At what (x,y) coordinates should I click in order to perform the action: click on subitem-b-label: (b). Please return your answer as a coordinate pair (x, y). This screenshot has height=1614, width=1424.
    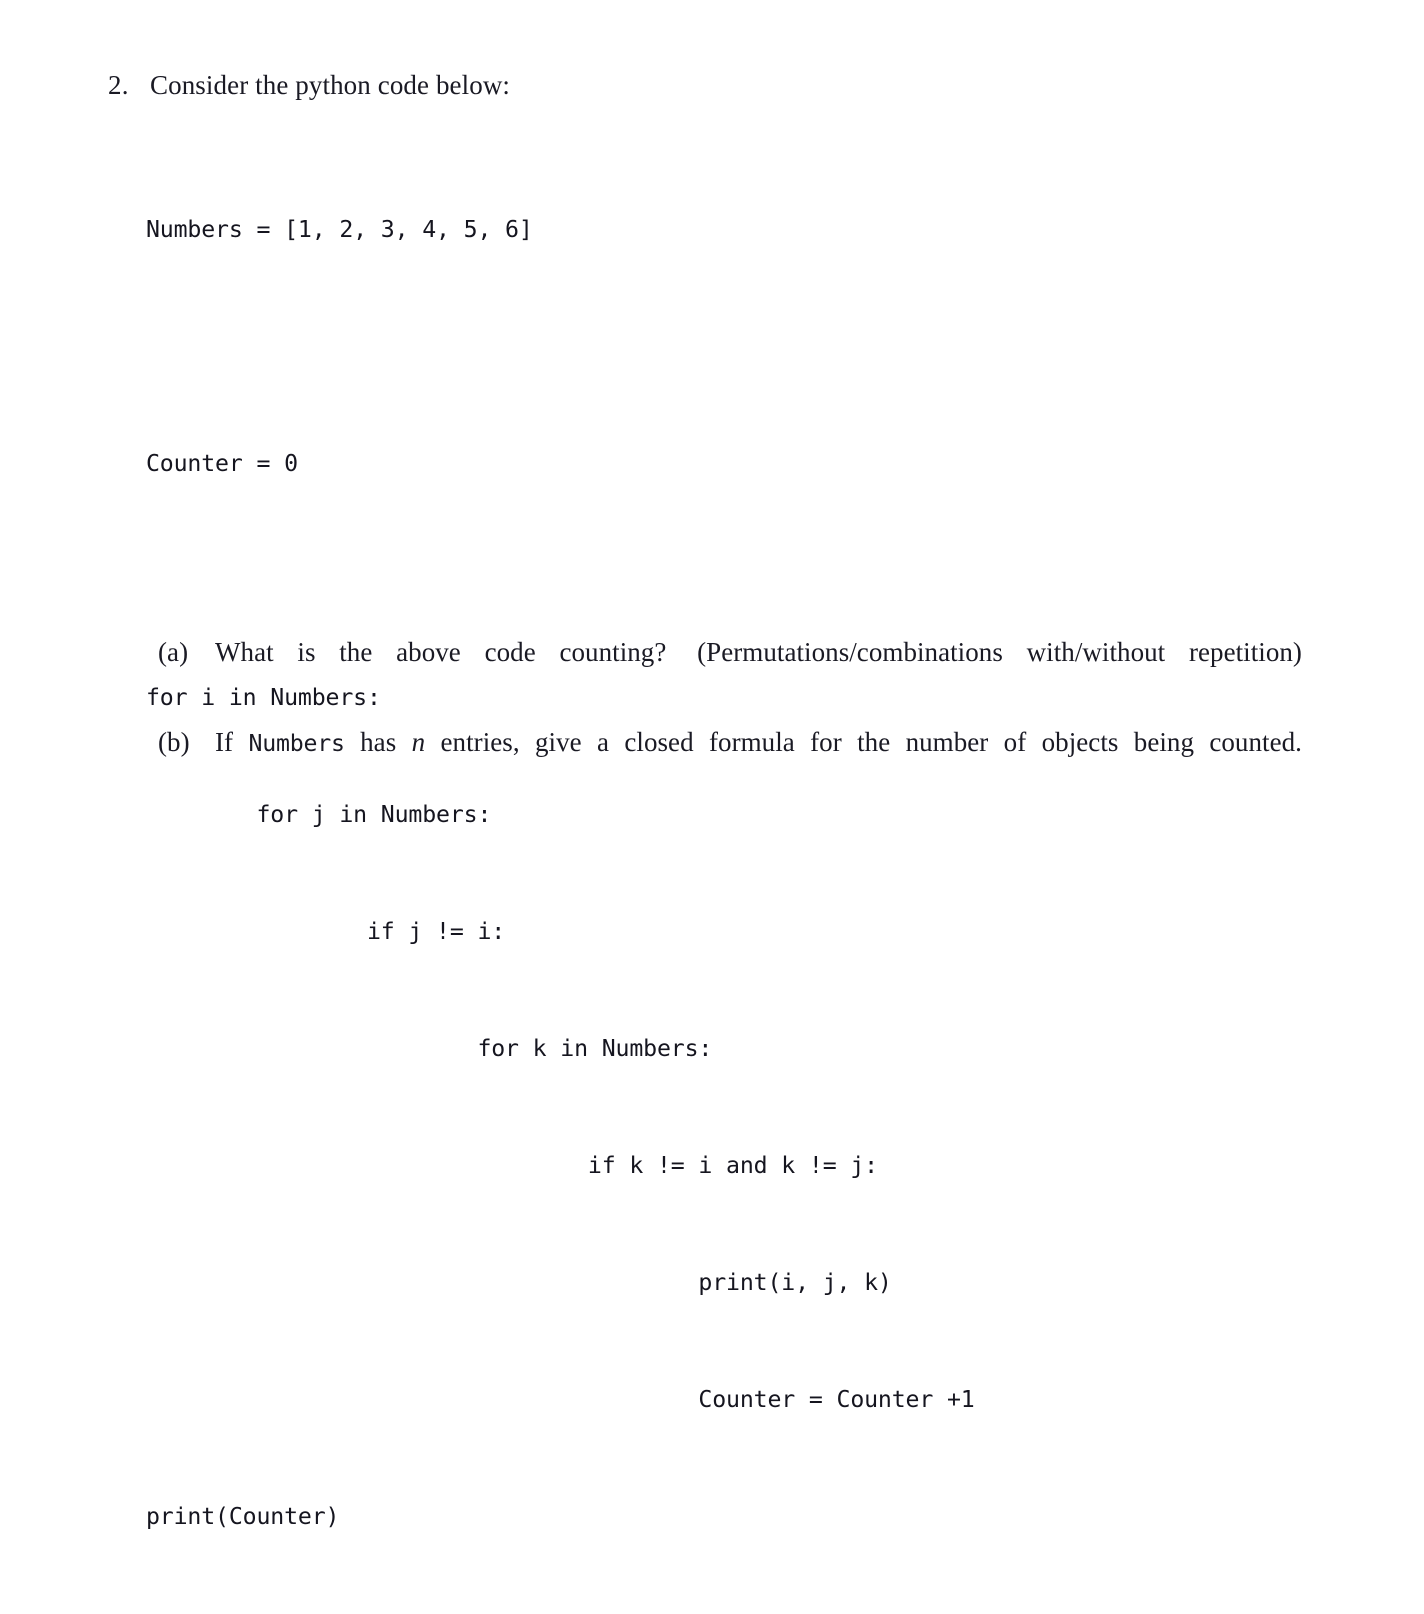
    Looking at the image, I should click on (174, 742).